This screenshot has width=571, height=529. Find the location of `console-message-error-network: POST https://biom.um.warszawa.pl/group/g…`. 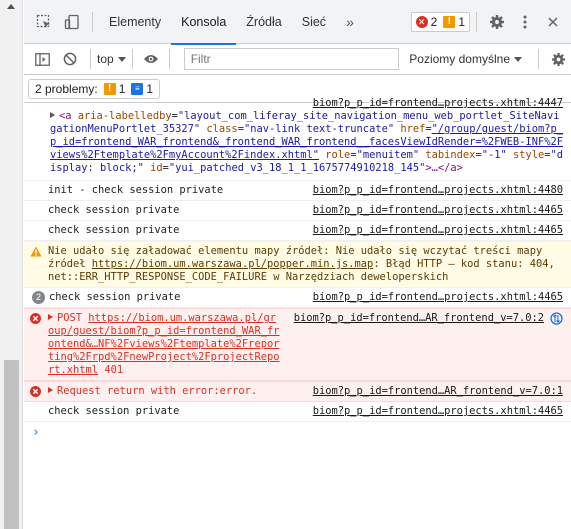

console-message-error-network: POST https://biom.um.warszawa.pl/group/g… is located at coordinates (297, 344).